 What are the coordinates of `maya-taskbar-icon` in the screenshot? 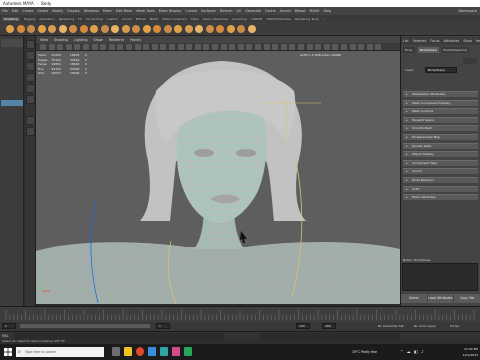 It's located at (164, 351).